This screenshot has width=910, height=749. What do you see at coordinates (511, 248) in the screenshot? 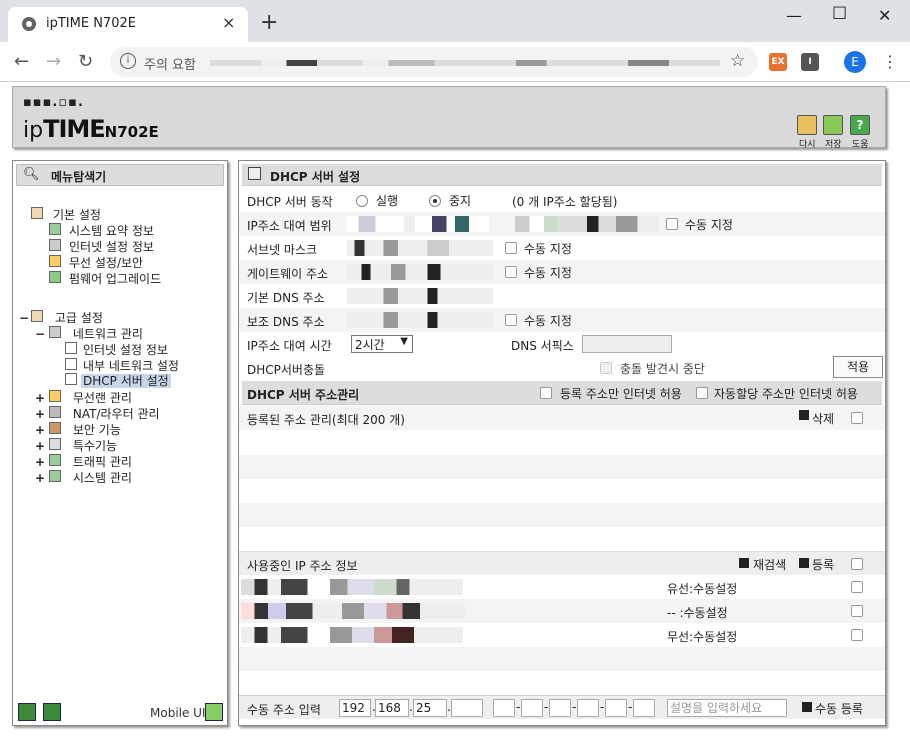
I see `manual-subnet-checkbox` at bounding box center [511, 248].